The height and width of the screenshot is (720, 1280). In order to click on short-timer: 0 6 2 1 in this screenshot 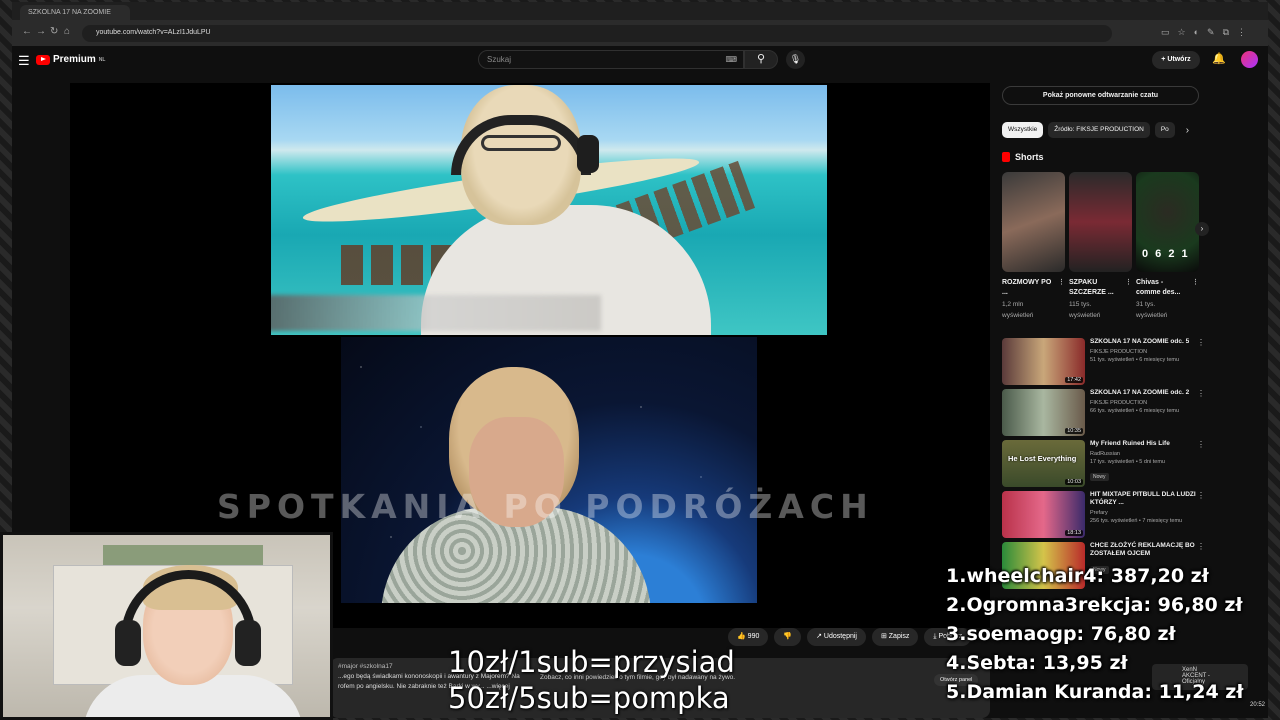, I will do `click(1166, 254)`.